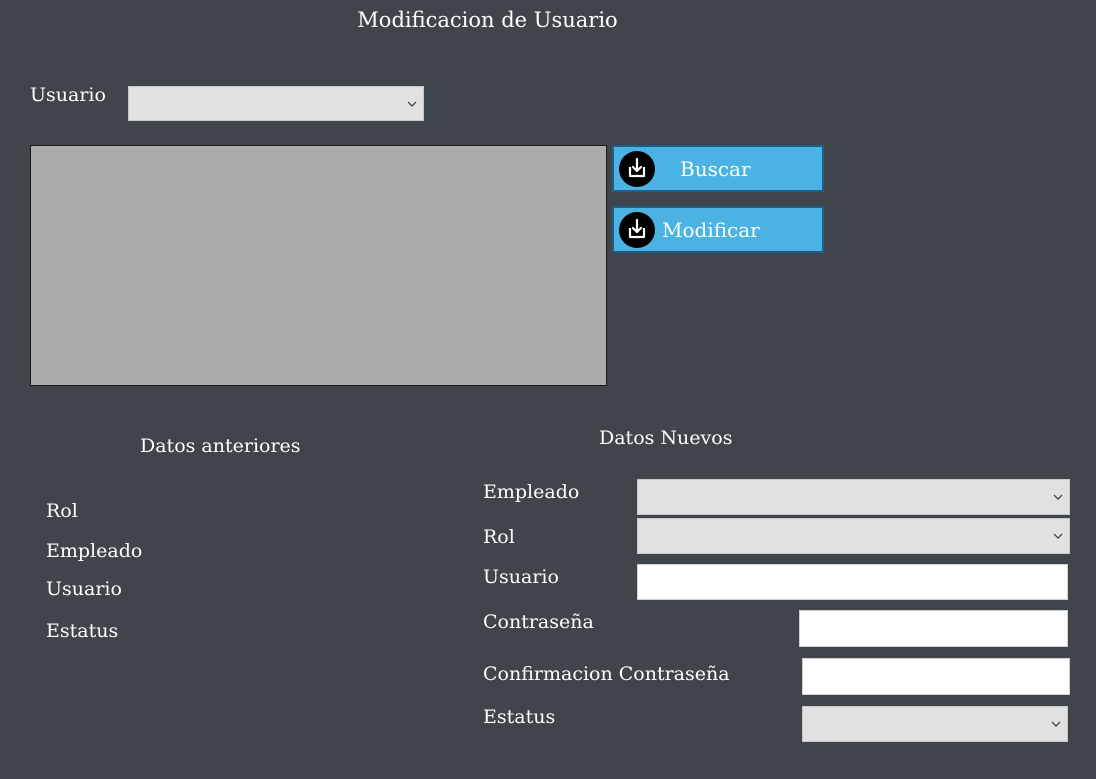  What do you see at coordinates (519, 717) in the screenshot?
I see `new-estatus-label: Estatus` at bounding box center [519, 717].